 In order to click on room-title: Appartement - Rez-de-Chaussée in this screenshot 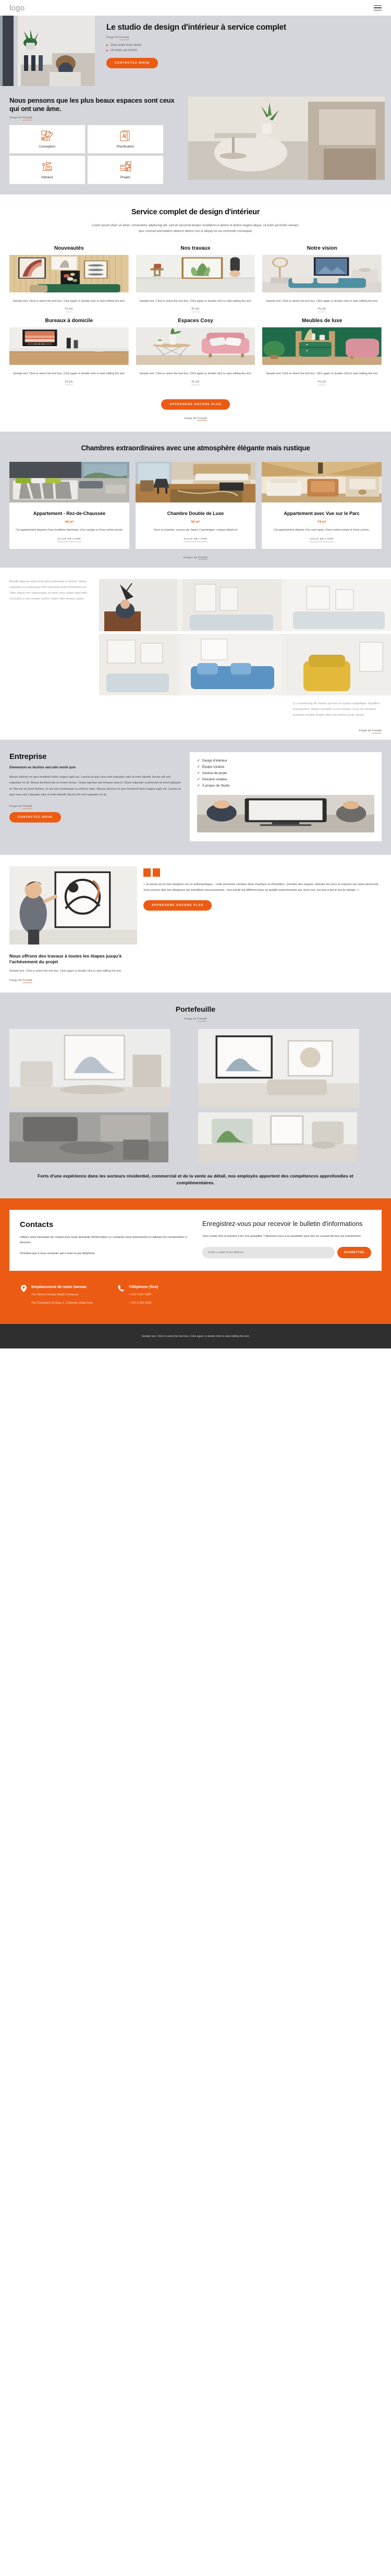, I will do `click(69, 514)`.